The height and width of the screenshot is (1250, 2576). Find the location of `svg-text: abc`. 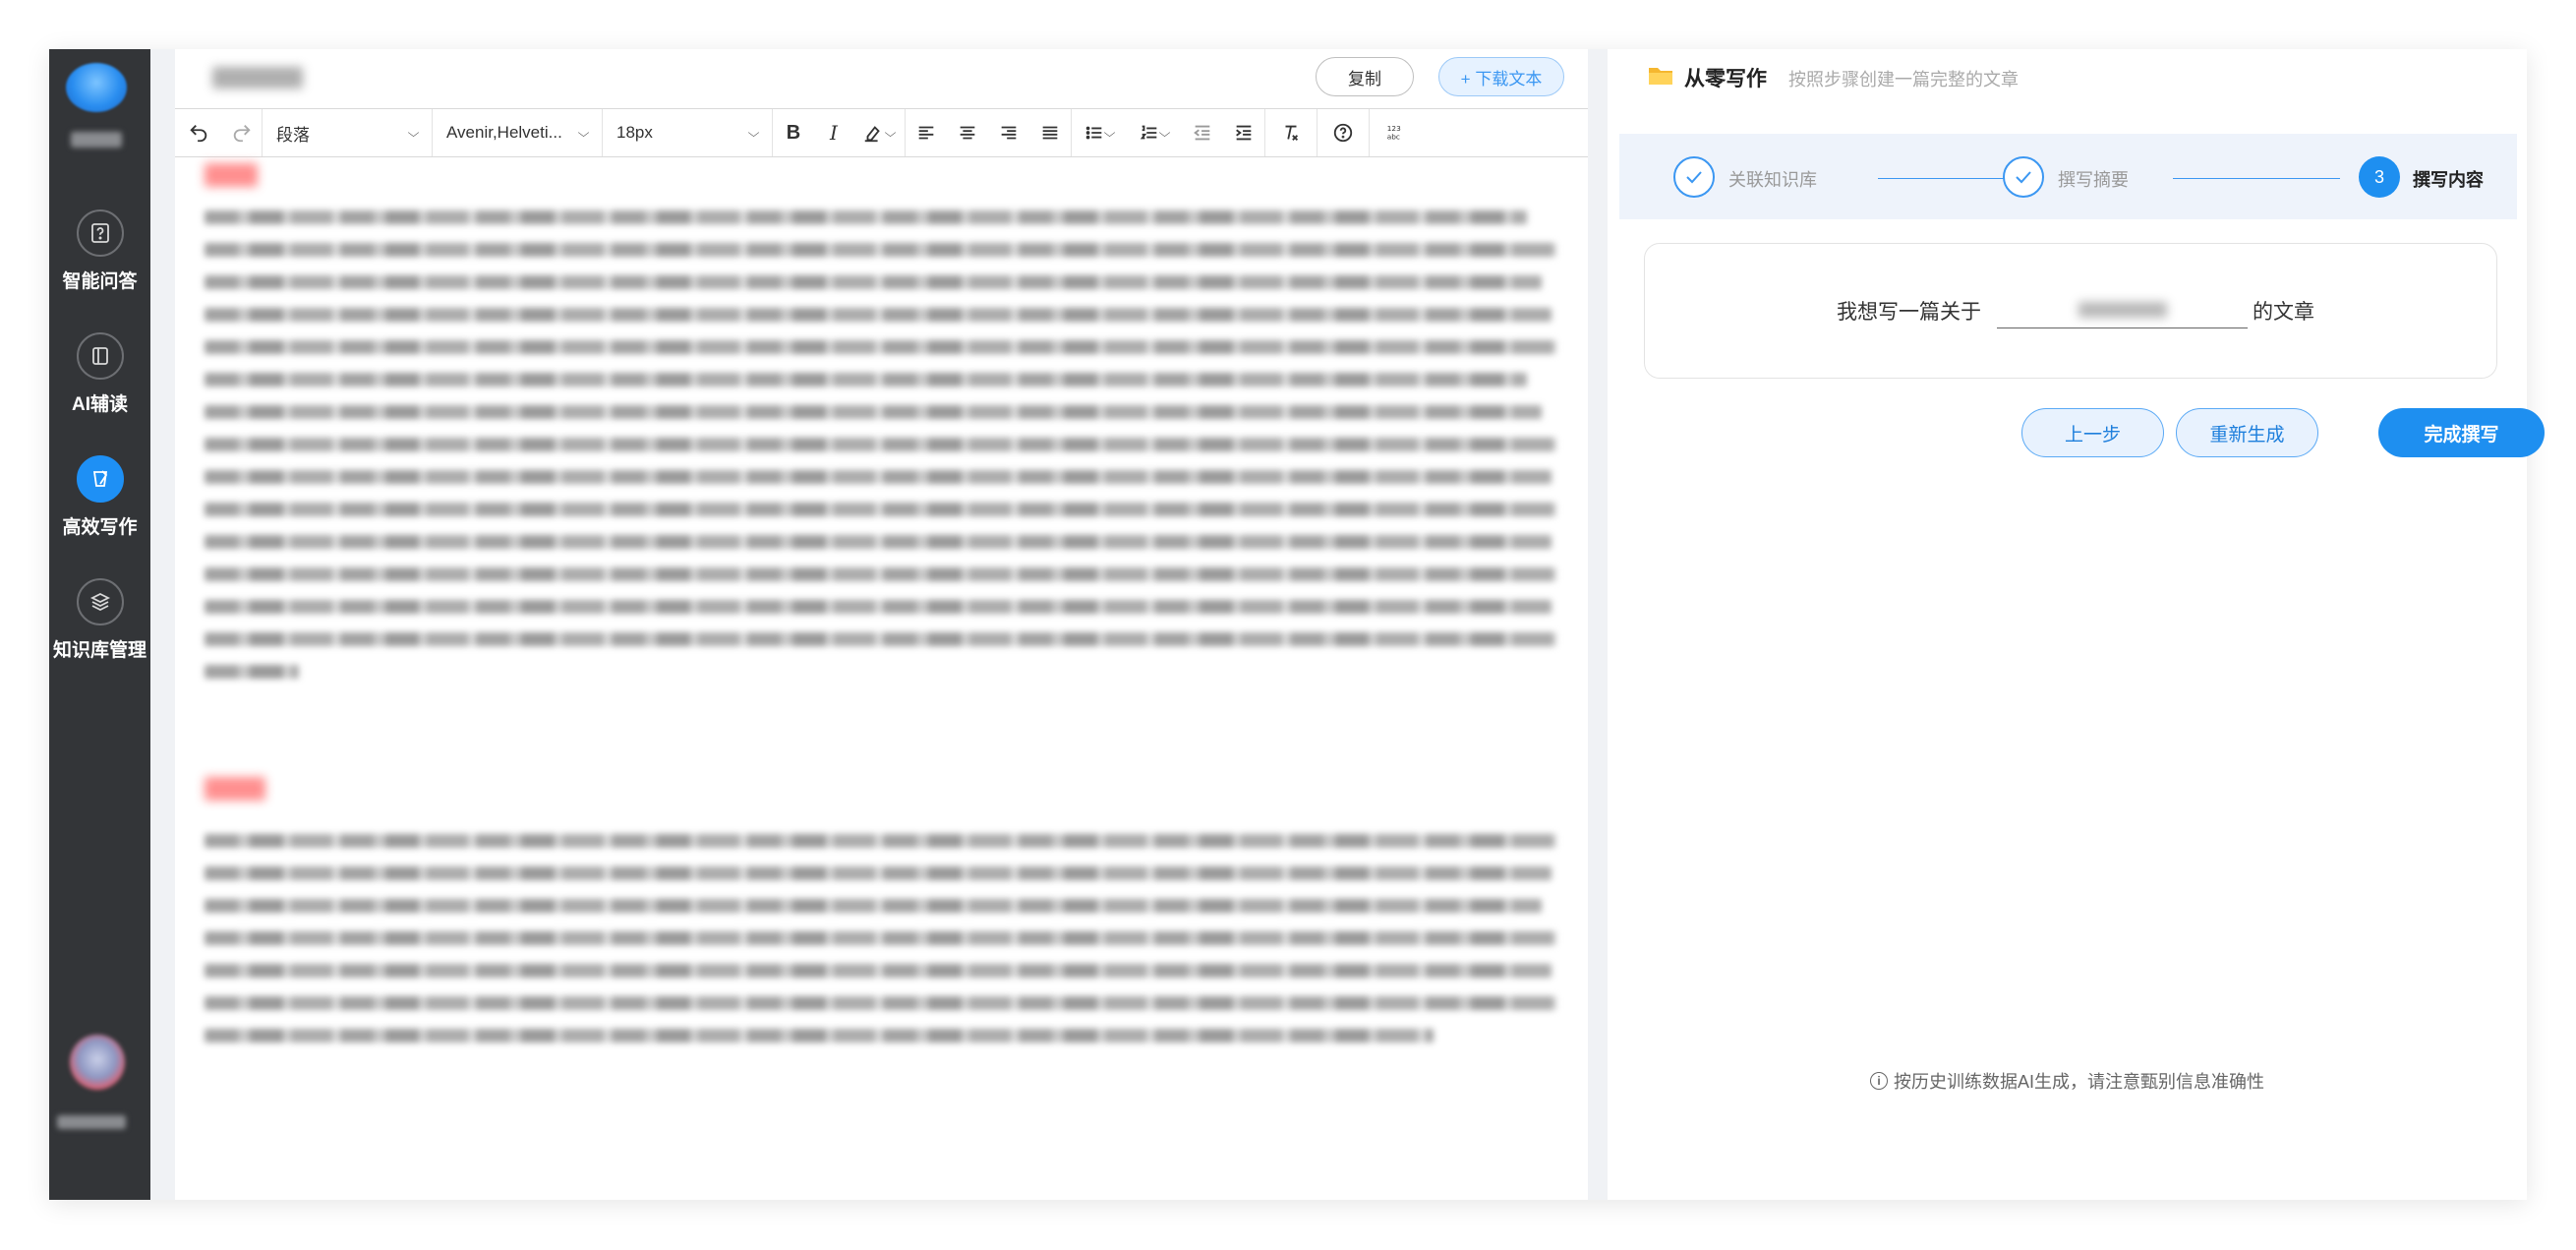

svg-text: abc is located at coordinates (1393, 136).